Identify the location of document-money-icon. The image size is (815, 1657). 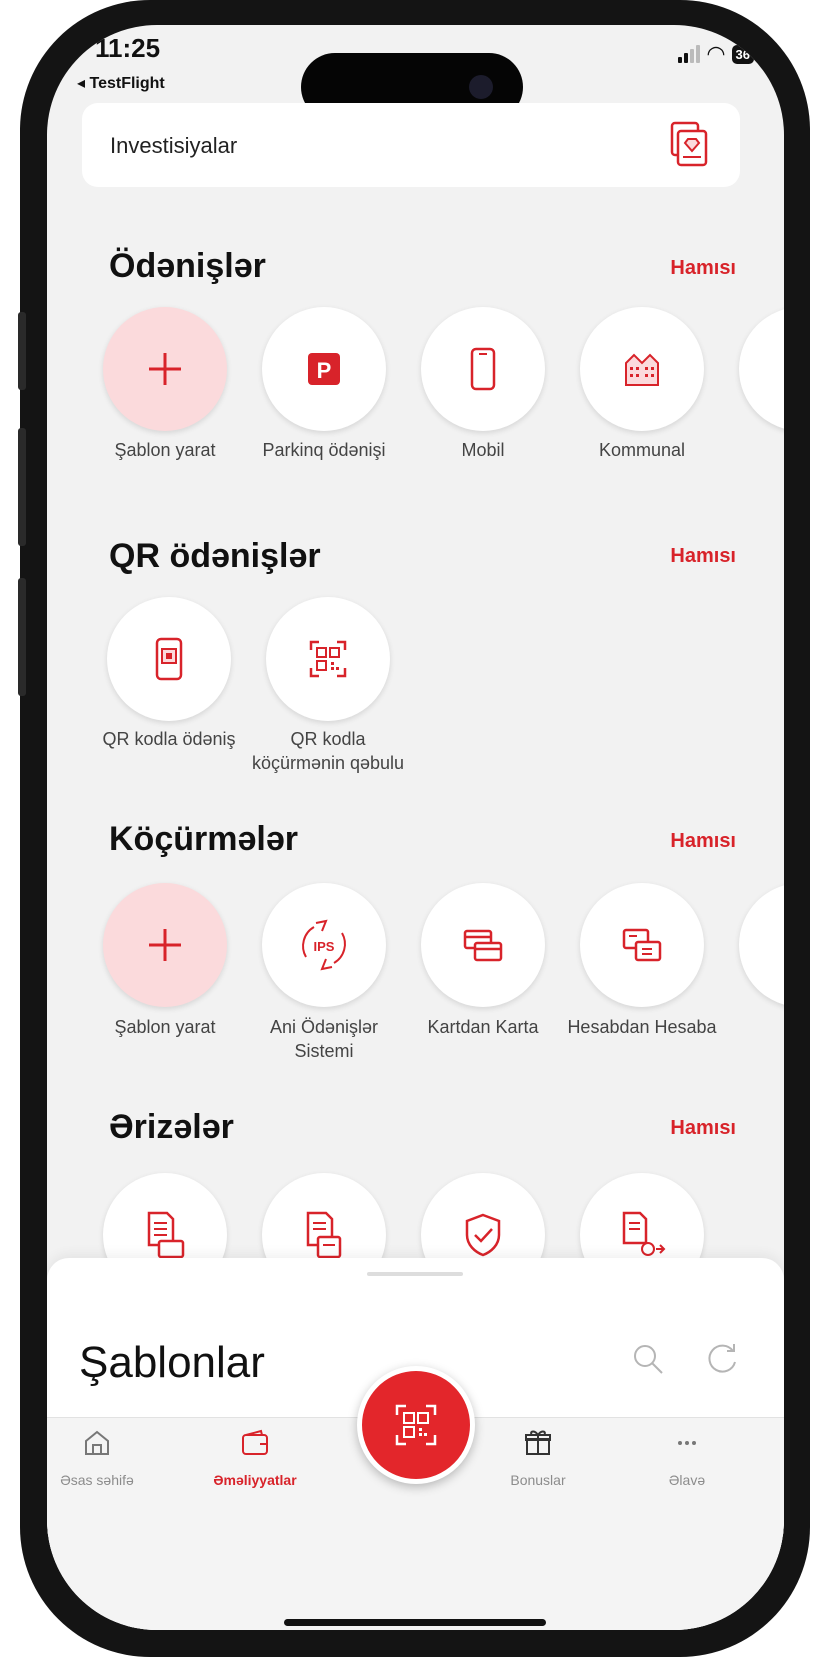
(644, 1233).